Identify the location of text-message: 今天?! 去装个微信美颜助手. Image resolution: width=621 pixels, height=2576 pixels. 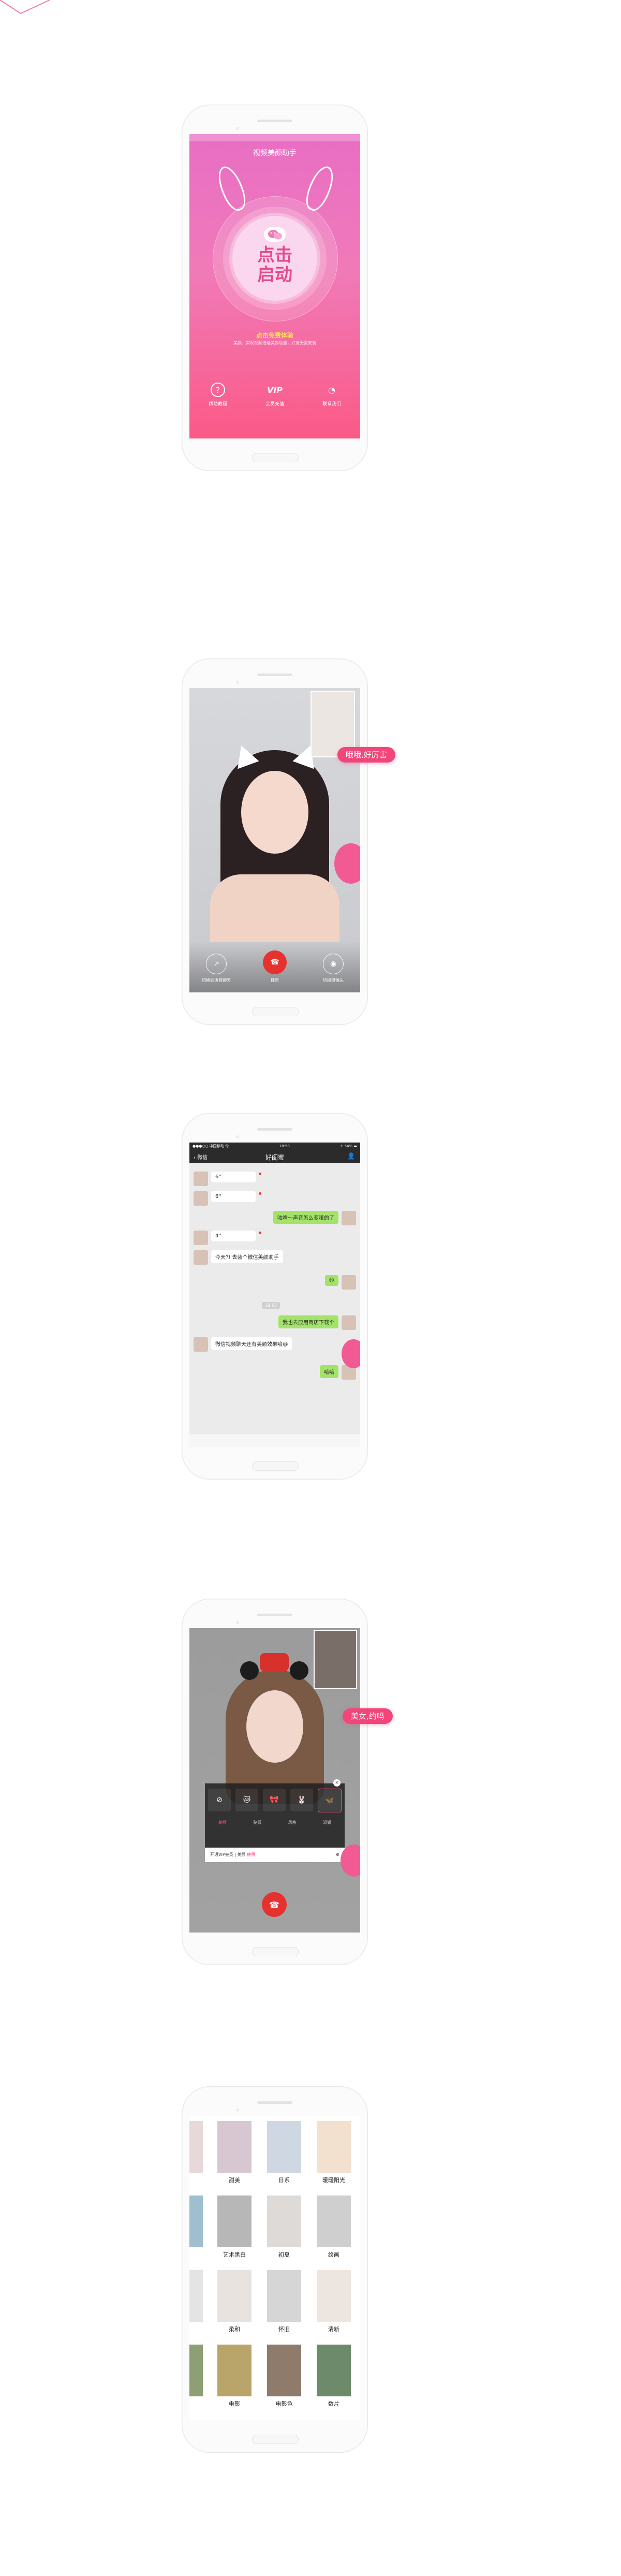
(247, 1257).